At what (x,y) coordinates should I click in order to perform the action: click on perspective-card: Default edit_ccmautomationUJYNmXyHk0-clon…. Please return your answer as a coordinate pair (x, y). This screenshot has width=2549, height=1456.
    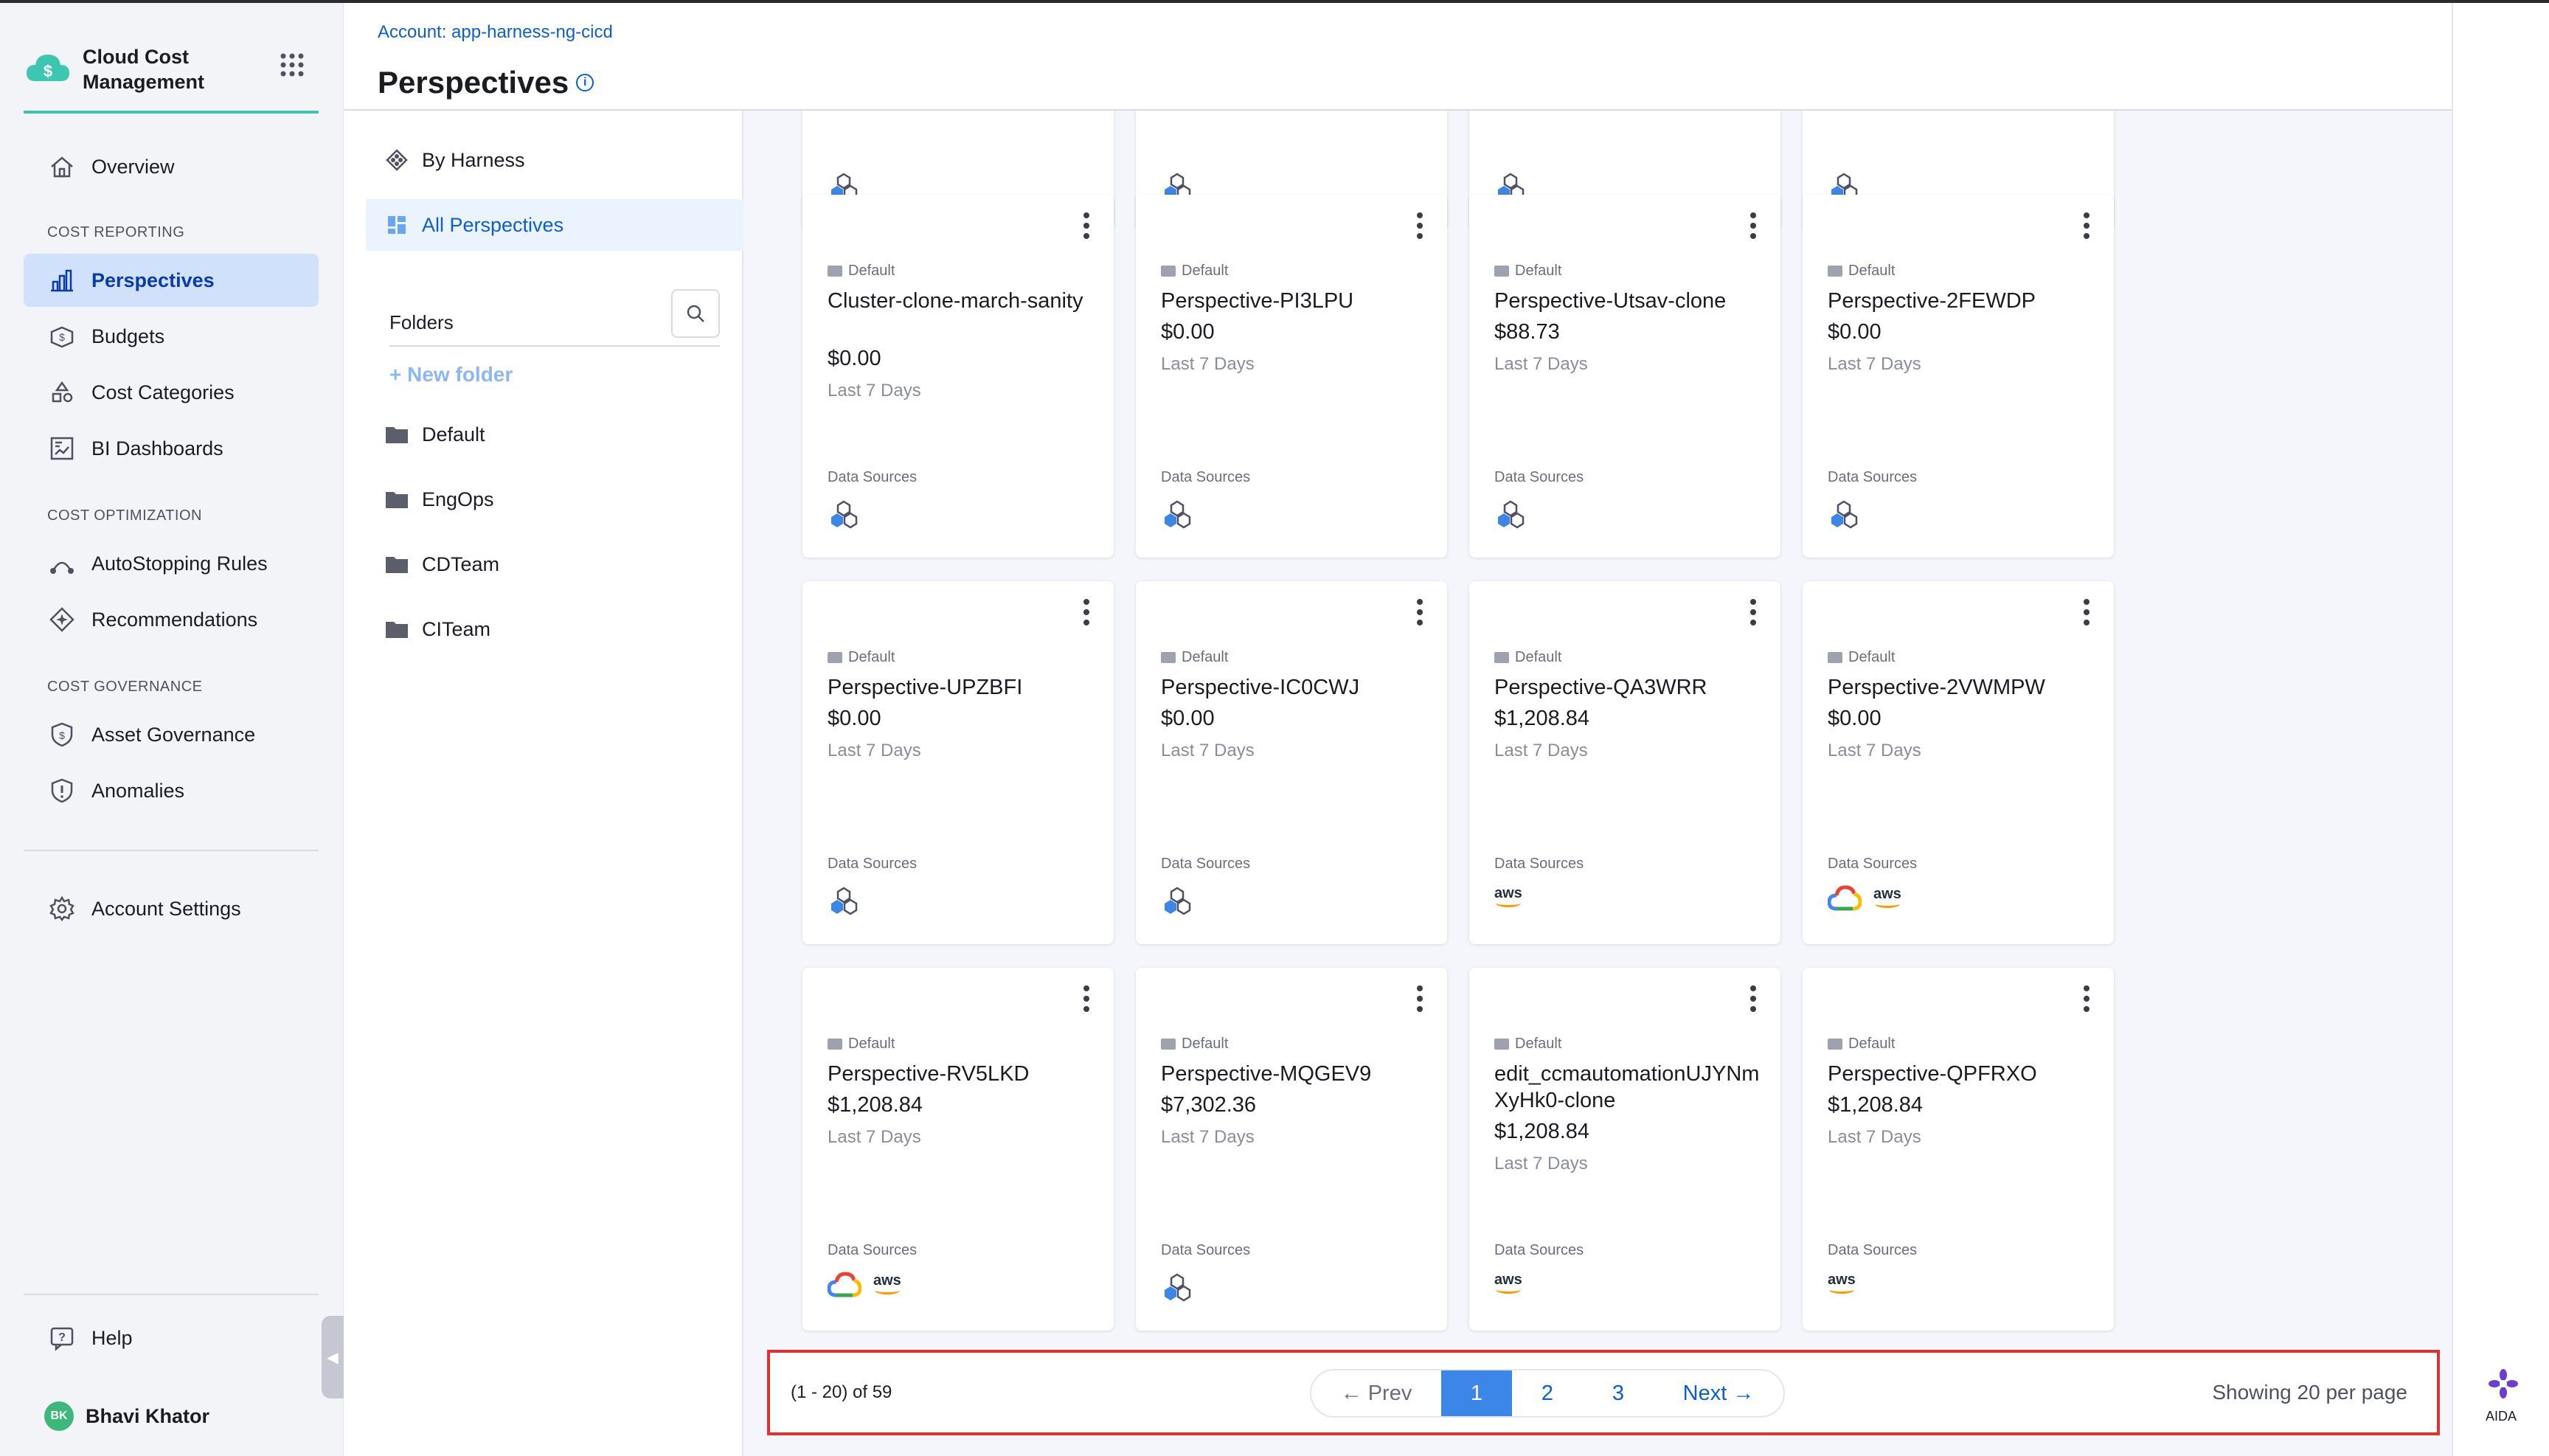
    Looking at the image, I should click on (1624, 1149).